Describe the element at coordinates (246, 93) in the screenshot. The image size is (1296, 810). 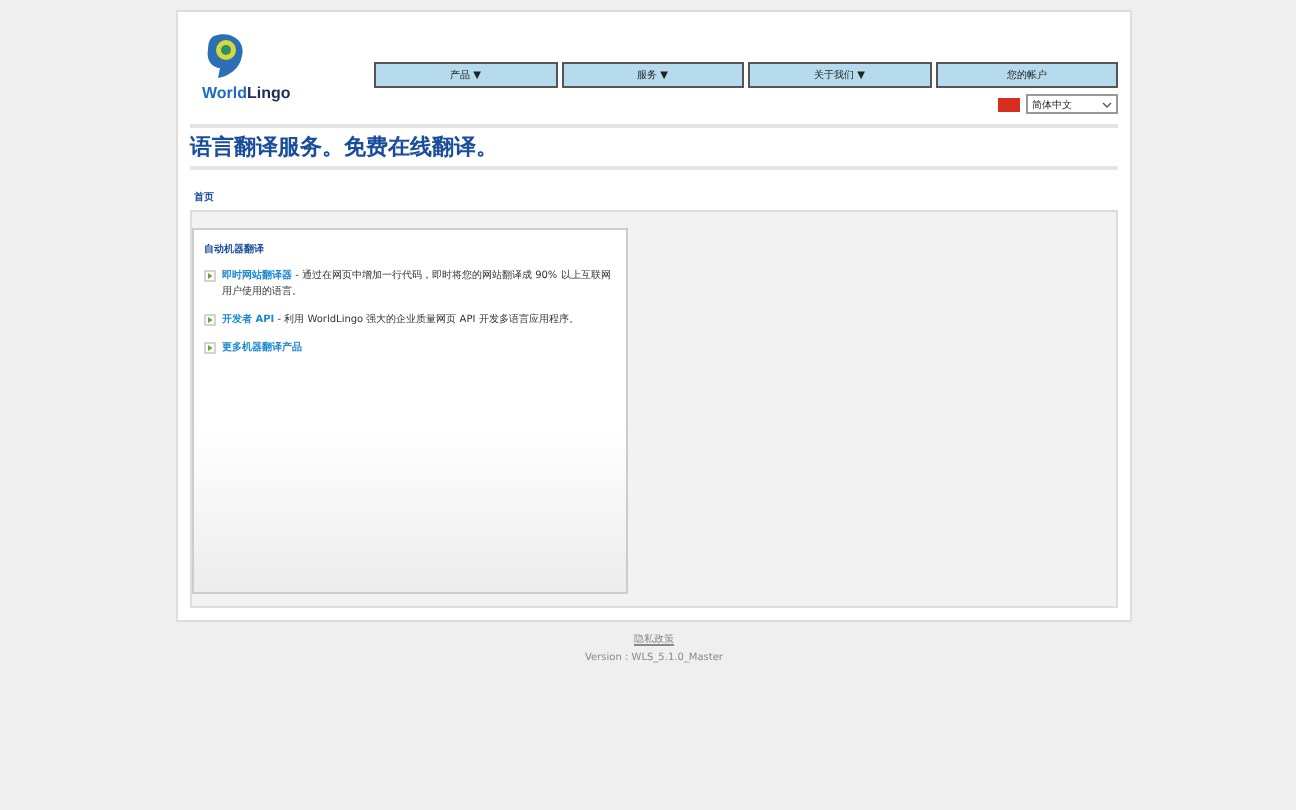
I see `brand-name: WorldLingo` at that location.